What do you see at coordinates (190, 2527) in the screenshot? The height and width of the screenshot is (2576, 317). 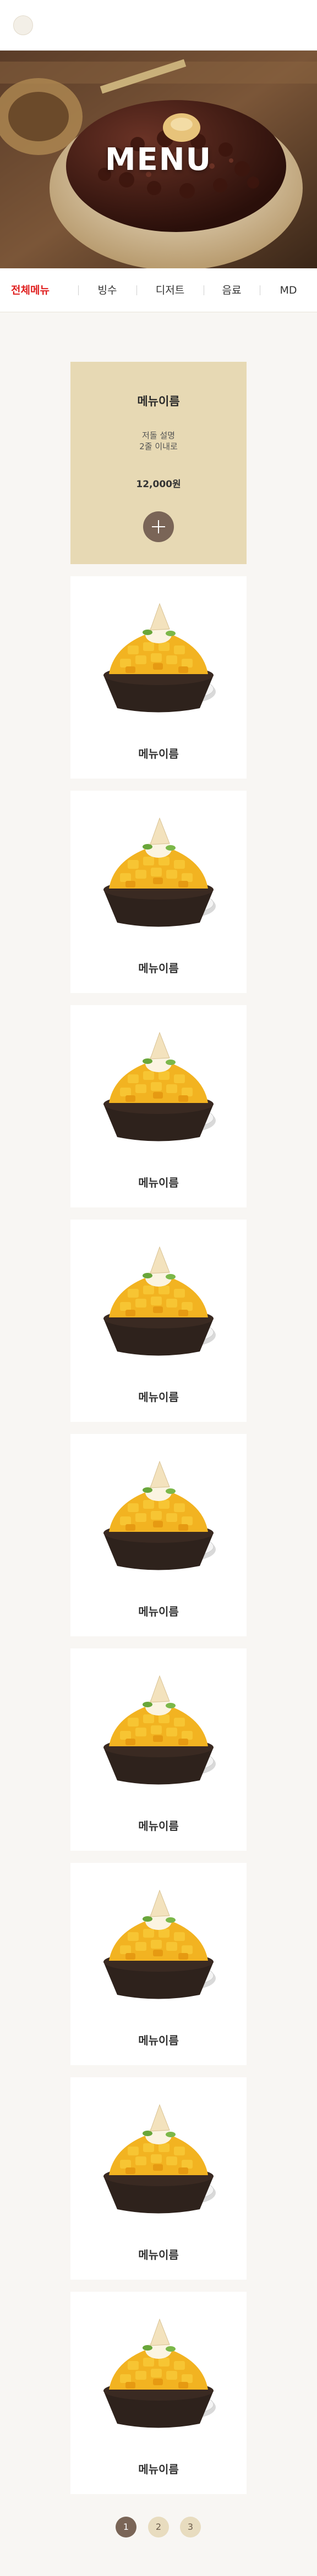 I see `page-button-3: 3` at bounding box center [190, 2527].